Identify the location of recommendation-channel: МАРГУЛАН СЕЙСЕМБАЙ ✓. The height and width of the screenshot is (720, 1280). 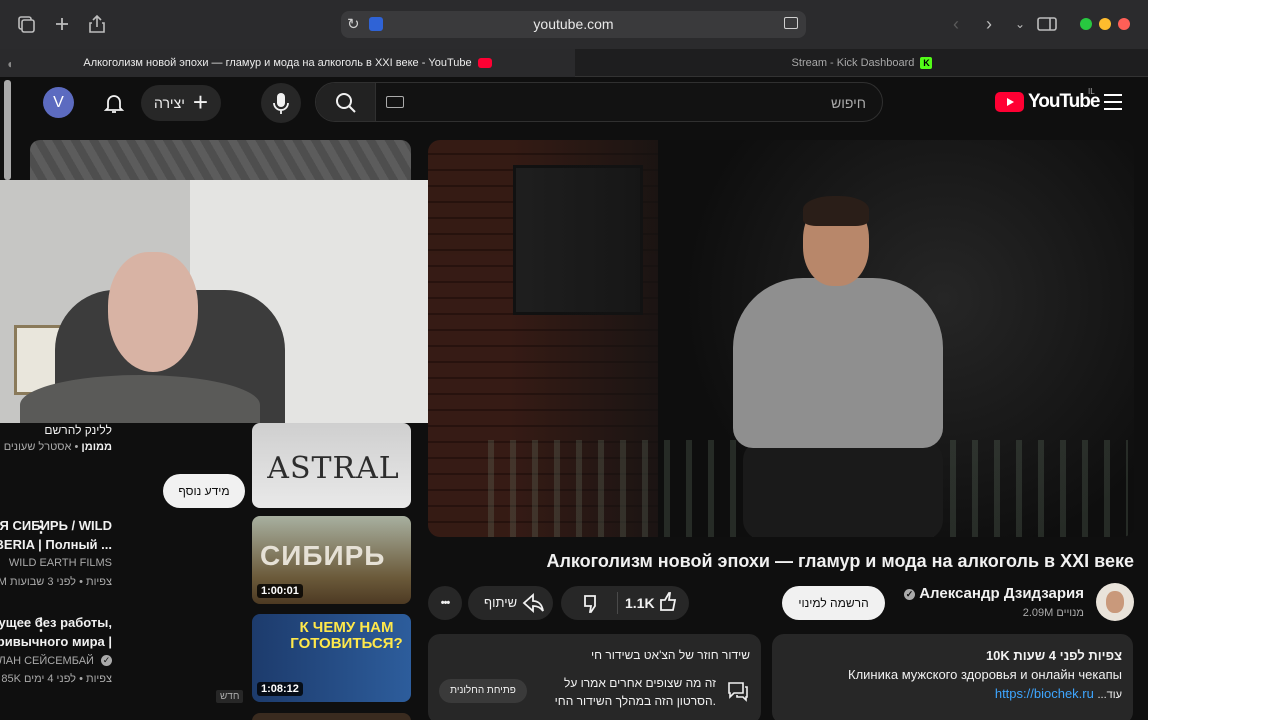
(56, 661).